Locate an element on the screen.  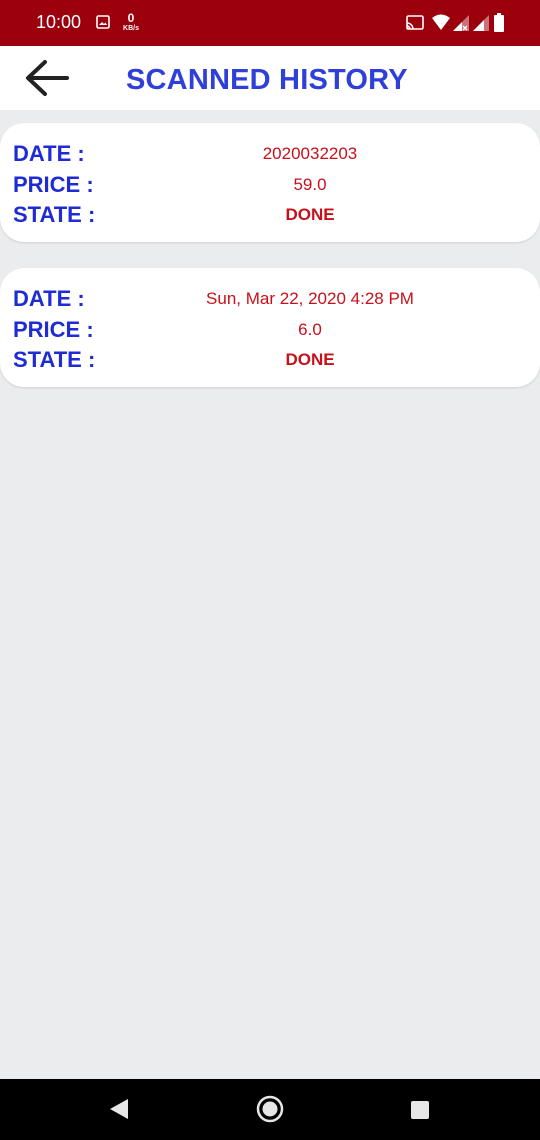
date-value: 2020032203 is located at coordinates (310, 153).